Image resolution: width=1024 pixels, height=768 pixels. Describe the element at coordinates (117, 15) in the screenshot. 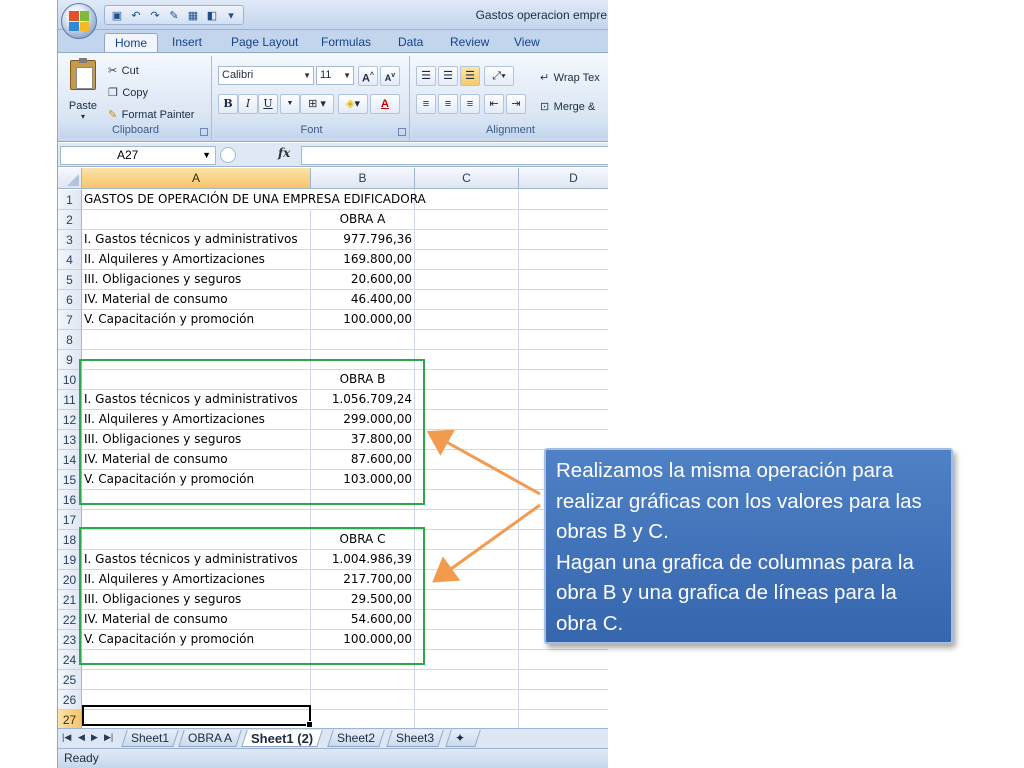

I see `save-icon: ▣` at that location.